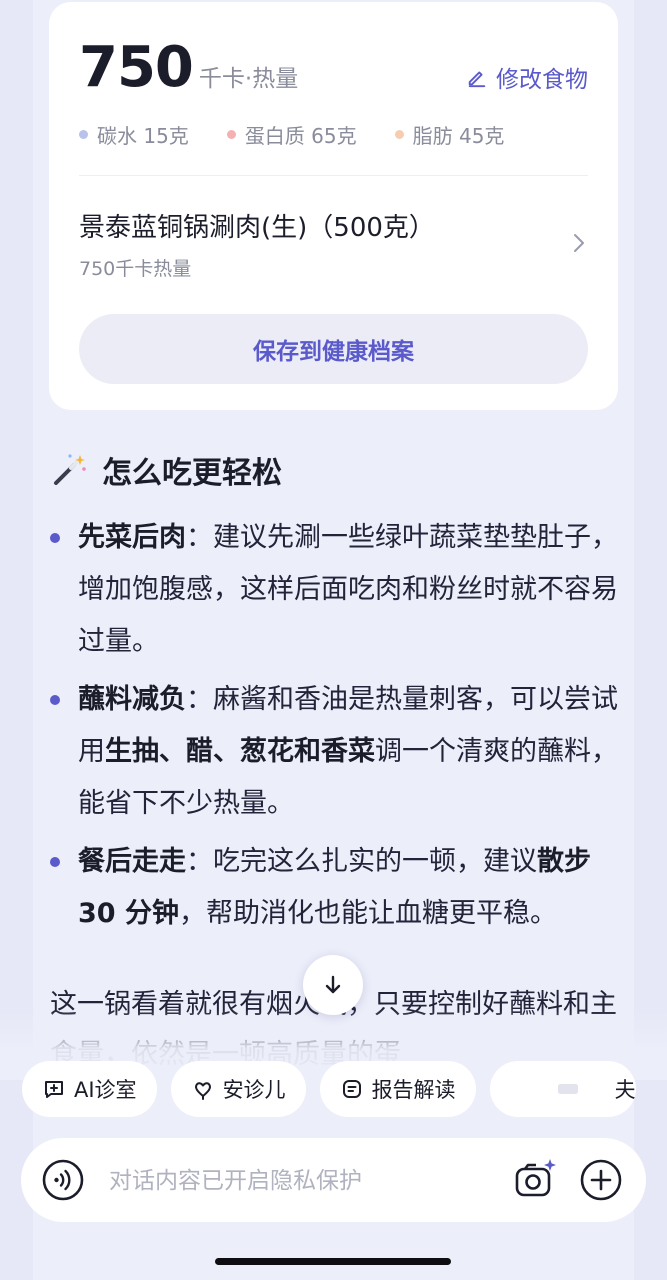 The image size is (667, 1280). What do you see at coordinates (192, 473) in the screenshot?
I see `advice-title: 怎么吃更轻松` at bounding box center [192, 473].